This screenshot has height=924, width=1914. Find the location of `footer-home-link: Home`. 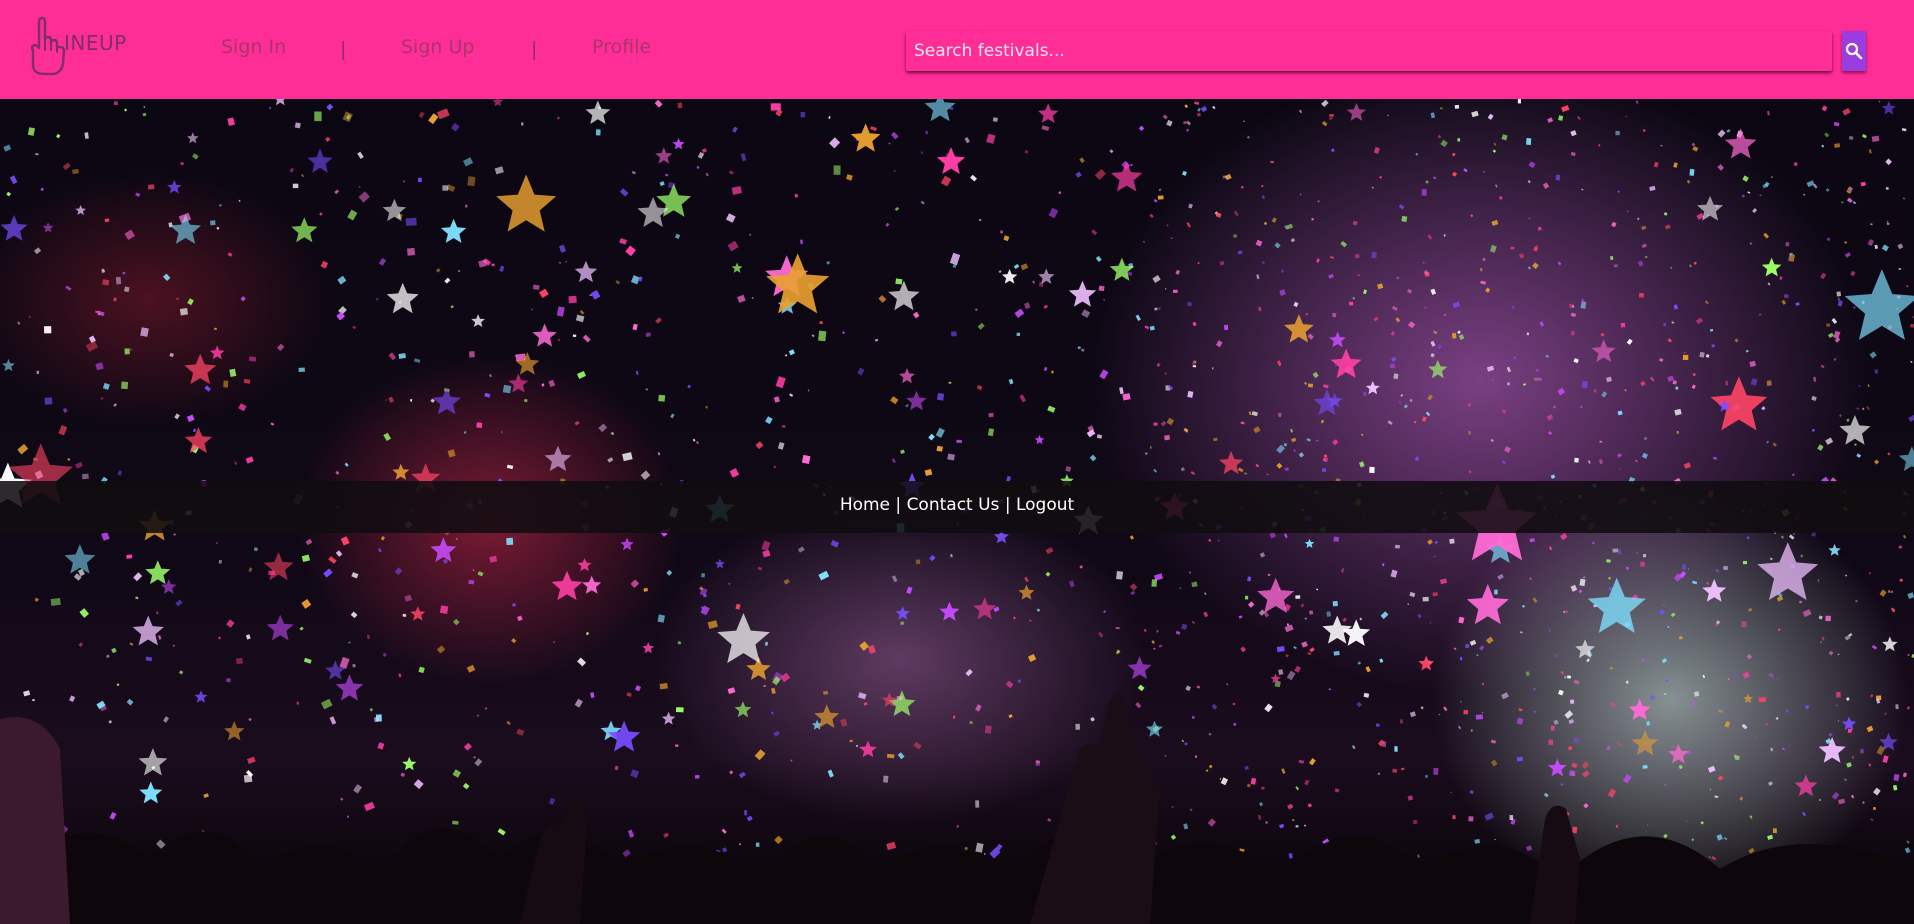

footer-home-link: Home is located at coordinates (865, 505).